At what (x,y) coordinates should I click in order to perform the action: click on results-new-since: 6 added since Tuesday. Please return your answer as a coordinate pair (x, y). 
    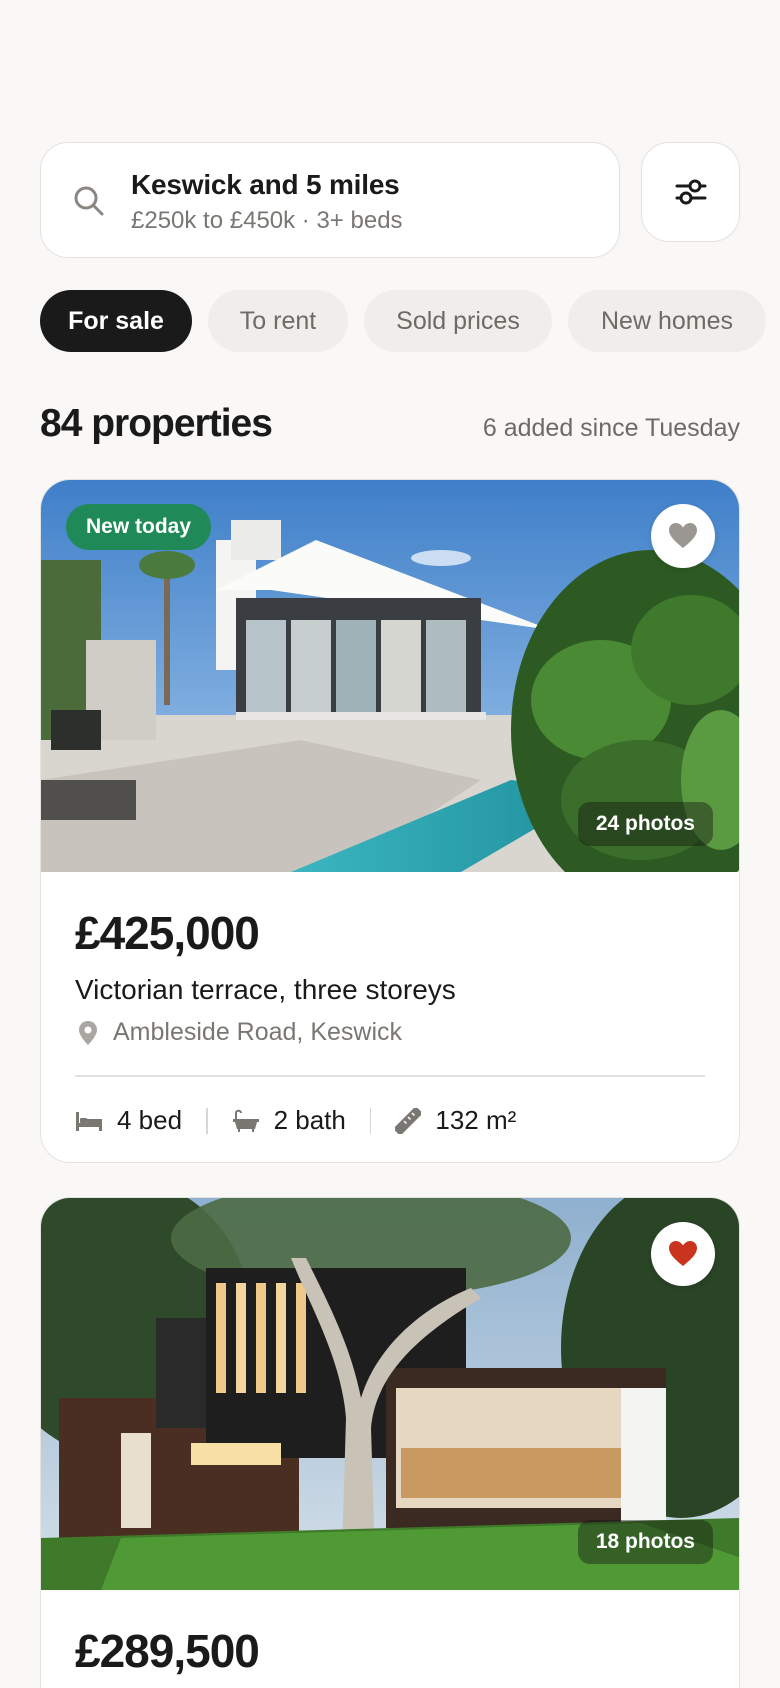
    Looking at the image, I should click on (611, 428).